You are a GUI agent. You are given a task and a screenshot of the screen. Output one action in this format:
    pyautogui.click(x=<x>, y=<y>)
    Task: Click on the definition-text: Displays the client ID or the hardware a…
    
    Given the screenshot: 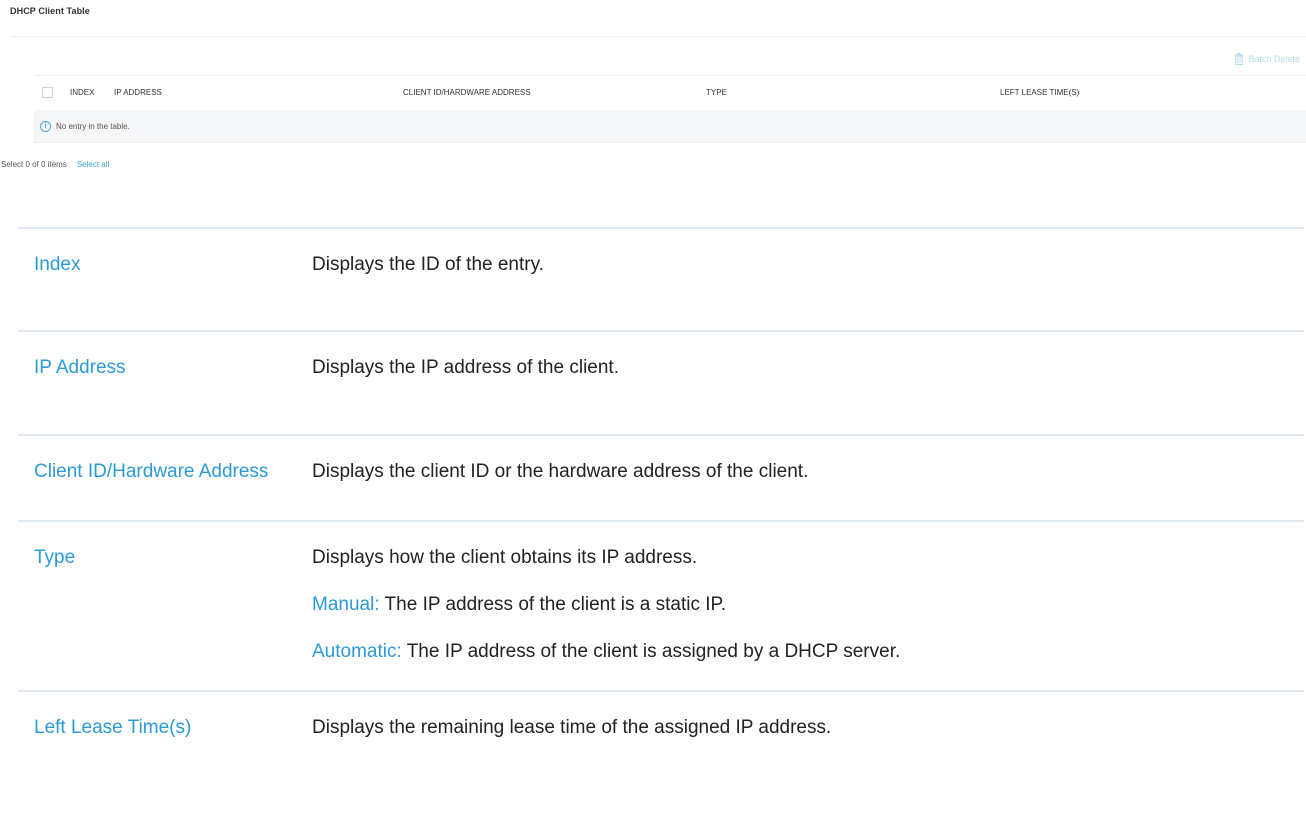 What is the action you would take?
    pyautogui.click(x=560, y=471)
    